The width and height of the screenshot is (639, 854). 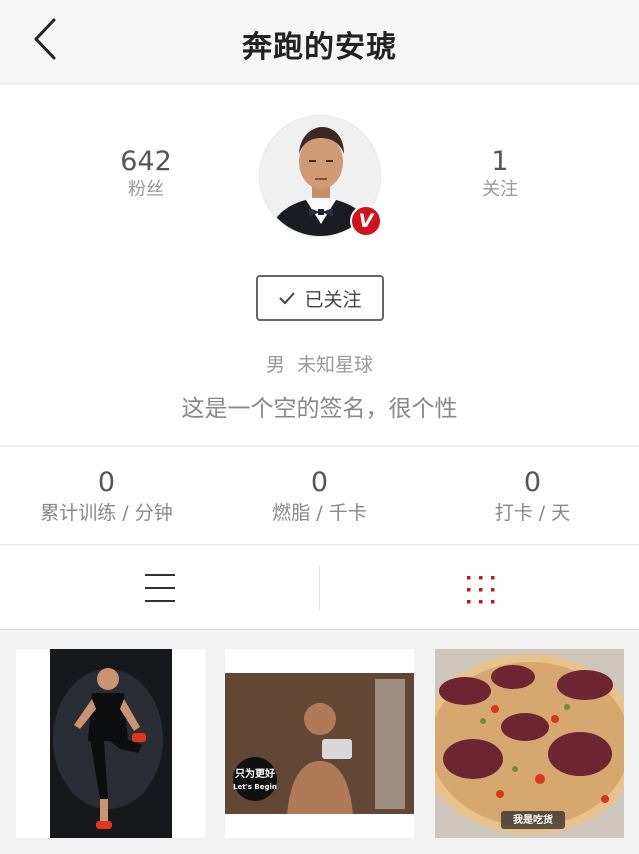 I want to click on fans-label: 粉丝, so click(x=146, y=189).